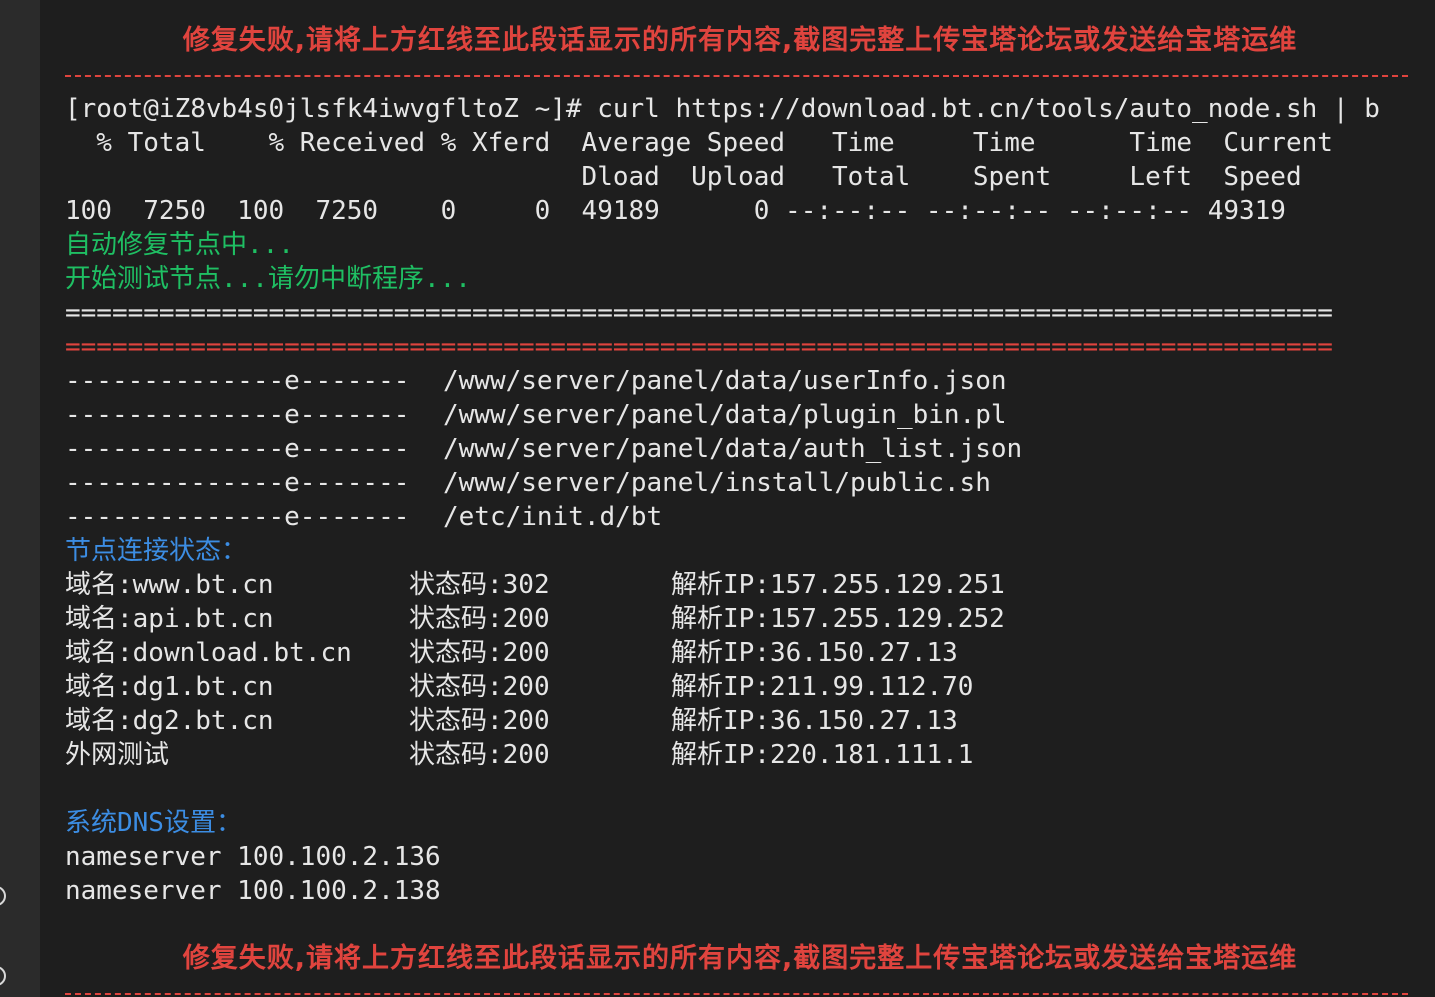 The width and height of the screenshot is (1435, 997). Describe the element at coordinates (822, 755) in the screenshot. I see `node-ip: 解析IP:220.181.111.1` at that location.